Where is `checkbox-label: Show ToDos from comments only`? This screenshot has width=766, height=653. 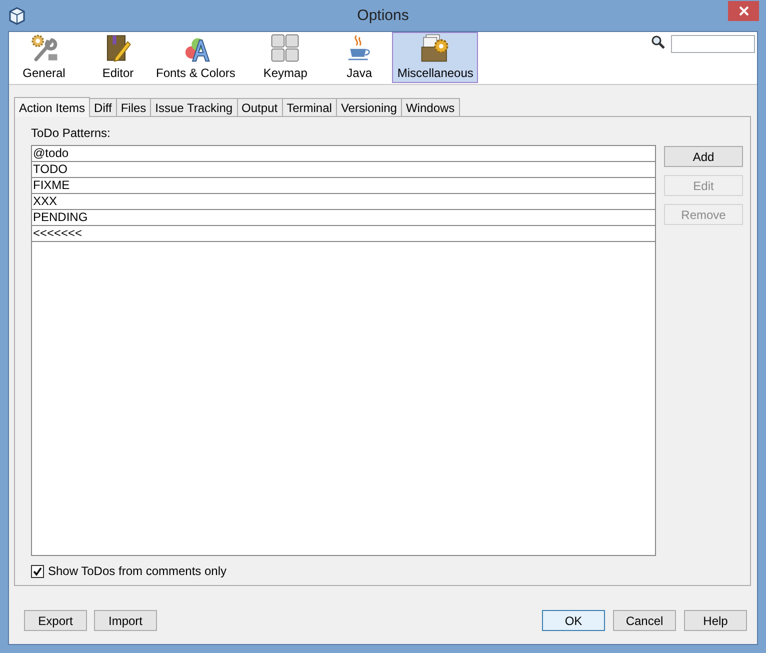 checkbox-label: Show ToDos from comments only is located at coordinates (137, 571).